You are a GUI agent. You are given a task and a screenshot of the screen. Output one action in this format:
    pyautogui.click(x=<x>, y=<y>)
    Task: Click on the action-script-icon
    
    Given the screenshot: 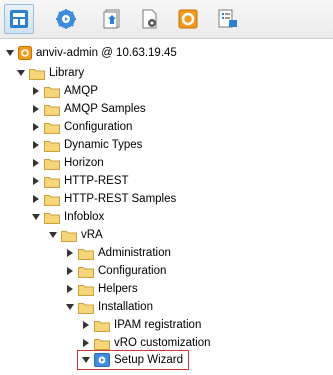 What is the action you would take?
    pyautogui.click(x=111, y=19)
    